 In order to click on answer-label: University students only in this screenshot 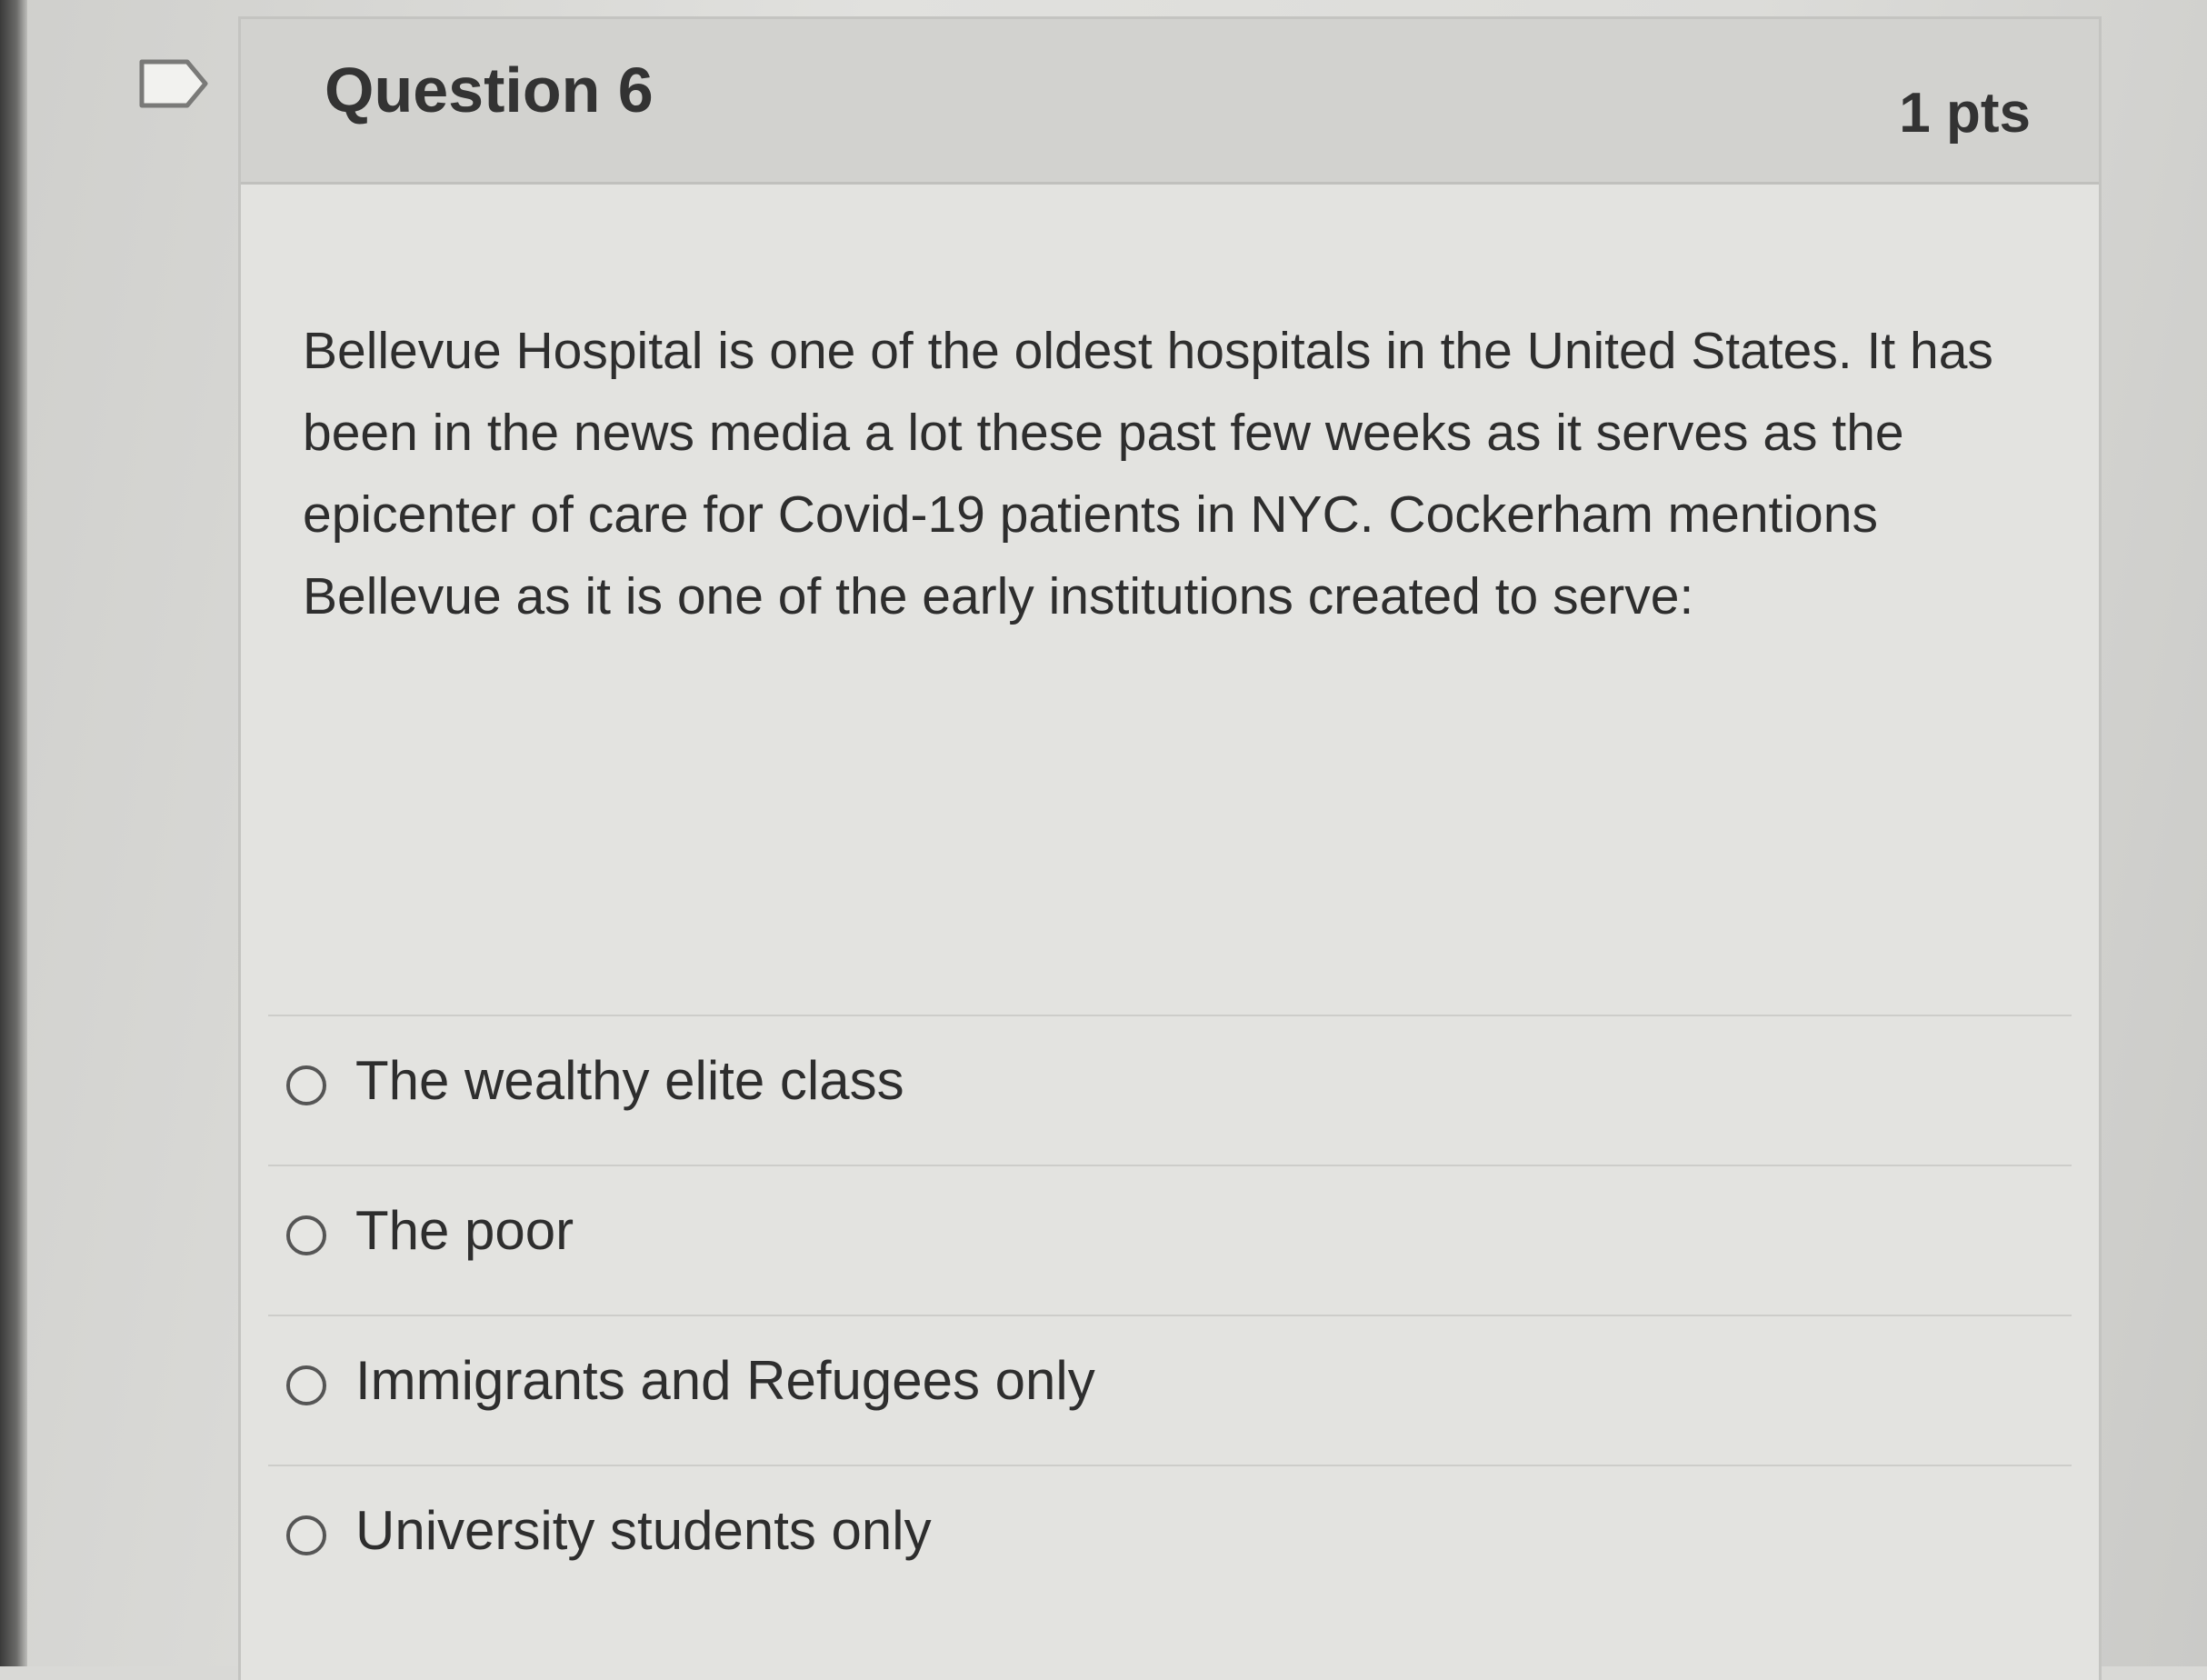, I will do `click(643, 1531)`.